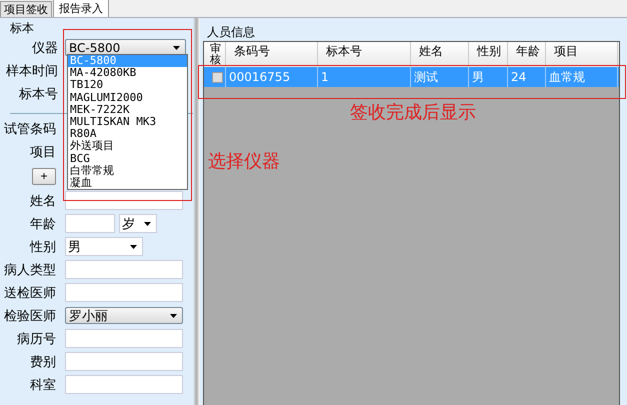  Describe the element at coordinates (127, 158) in the screenshot. I see `dropdown-option: BCG` at that location.